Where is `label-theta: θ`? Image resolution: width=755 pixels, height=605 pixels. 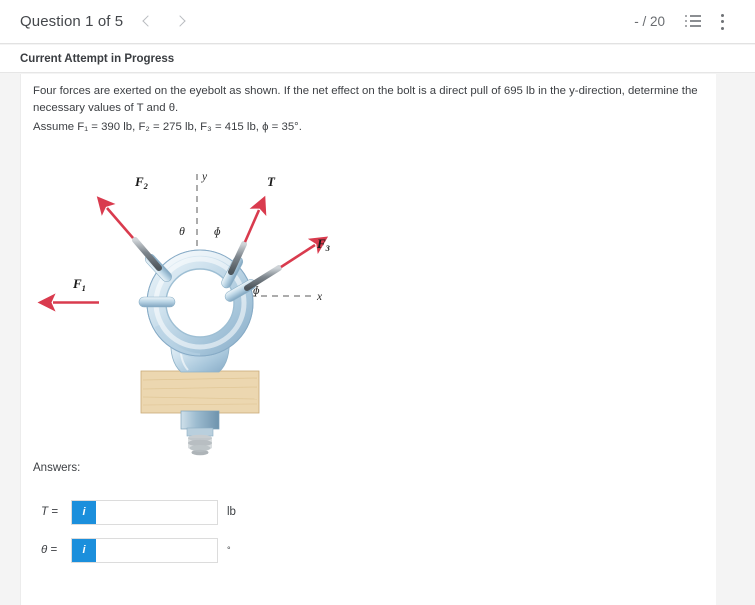 label-theta: θ is located at coordinates (182, 231).